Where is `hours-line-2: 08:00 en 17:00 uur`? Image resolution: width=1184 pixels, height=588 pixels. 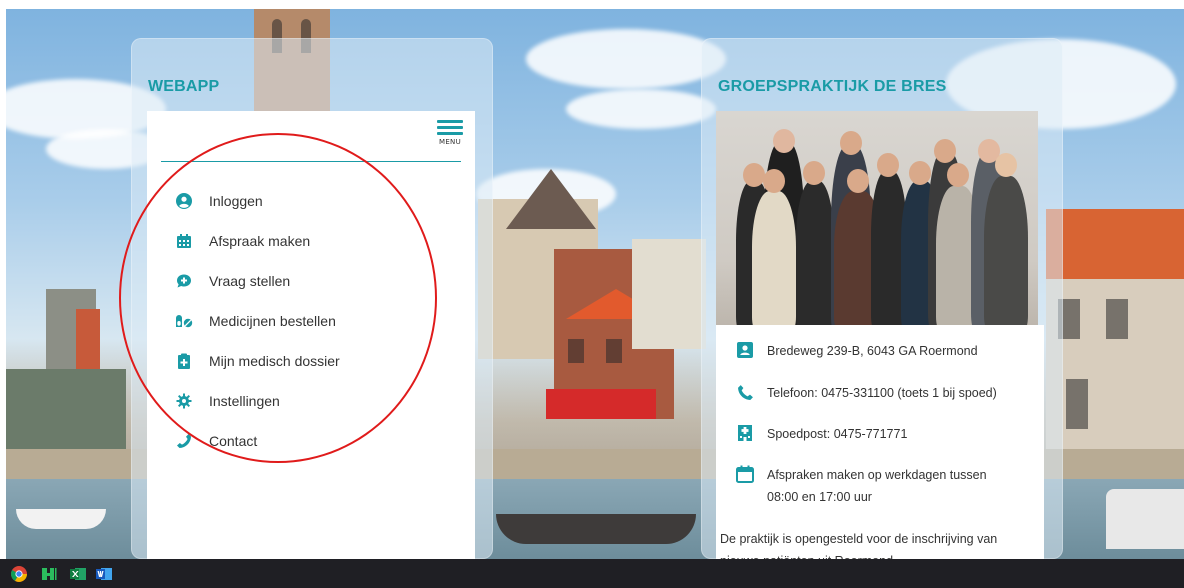
hours-line-2: 08:00 en 17:00 uur is located at coordinates (819, 497).